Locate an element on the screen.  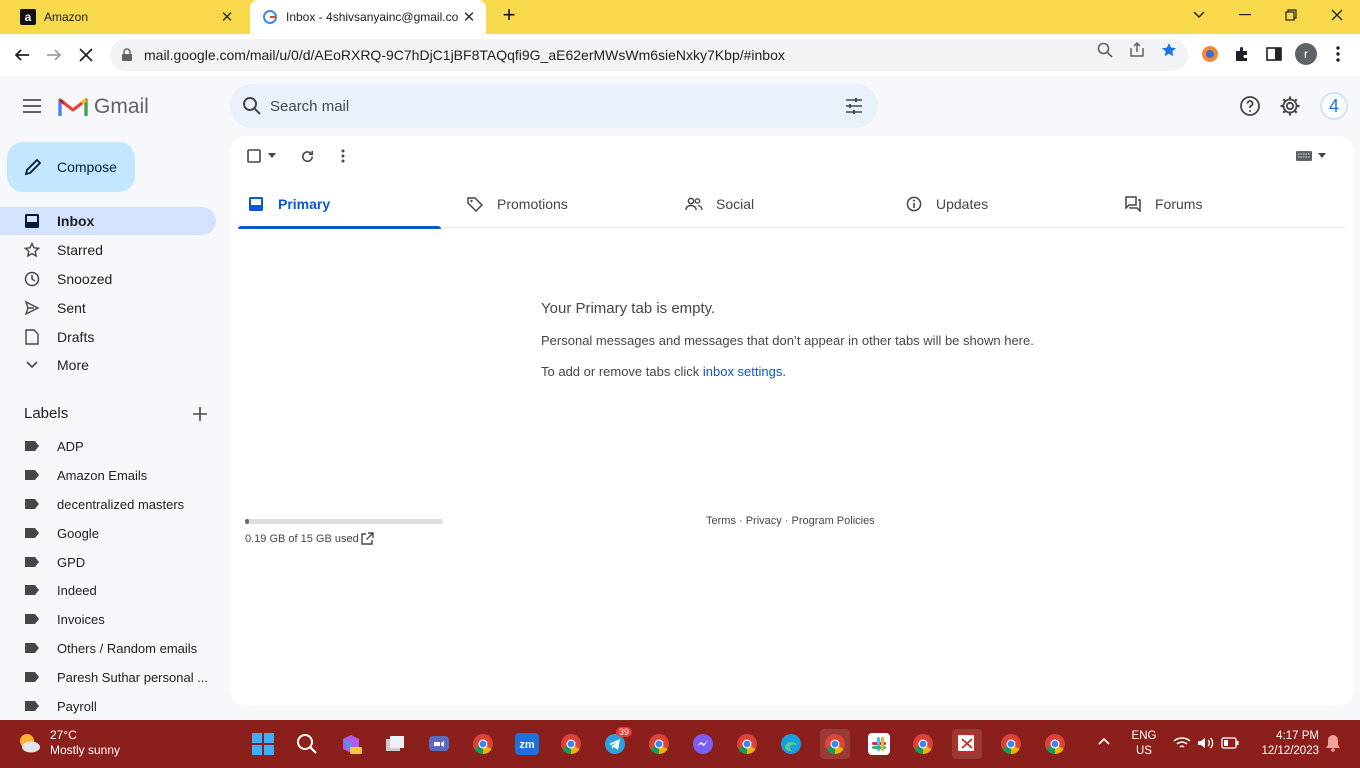
browser-tab-amazon: a Amazon ✕ is located at coordinates (126, 17).